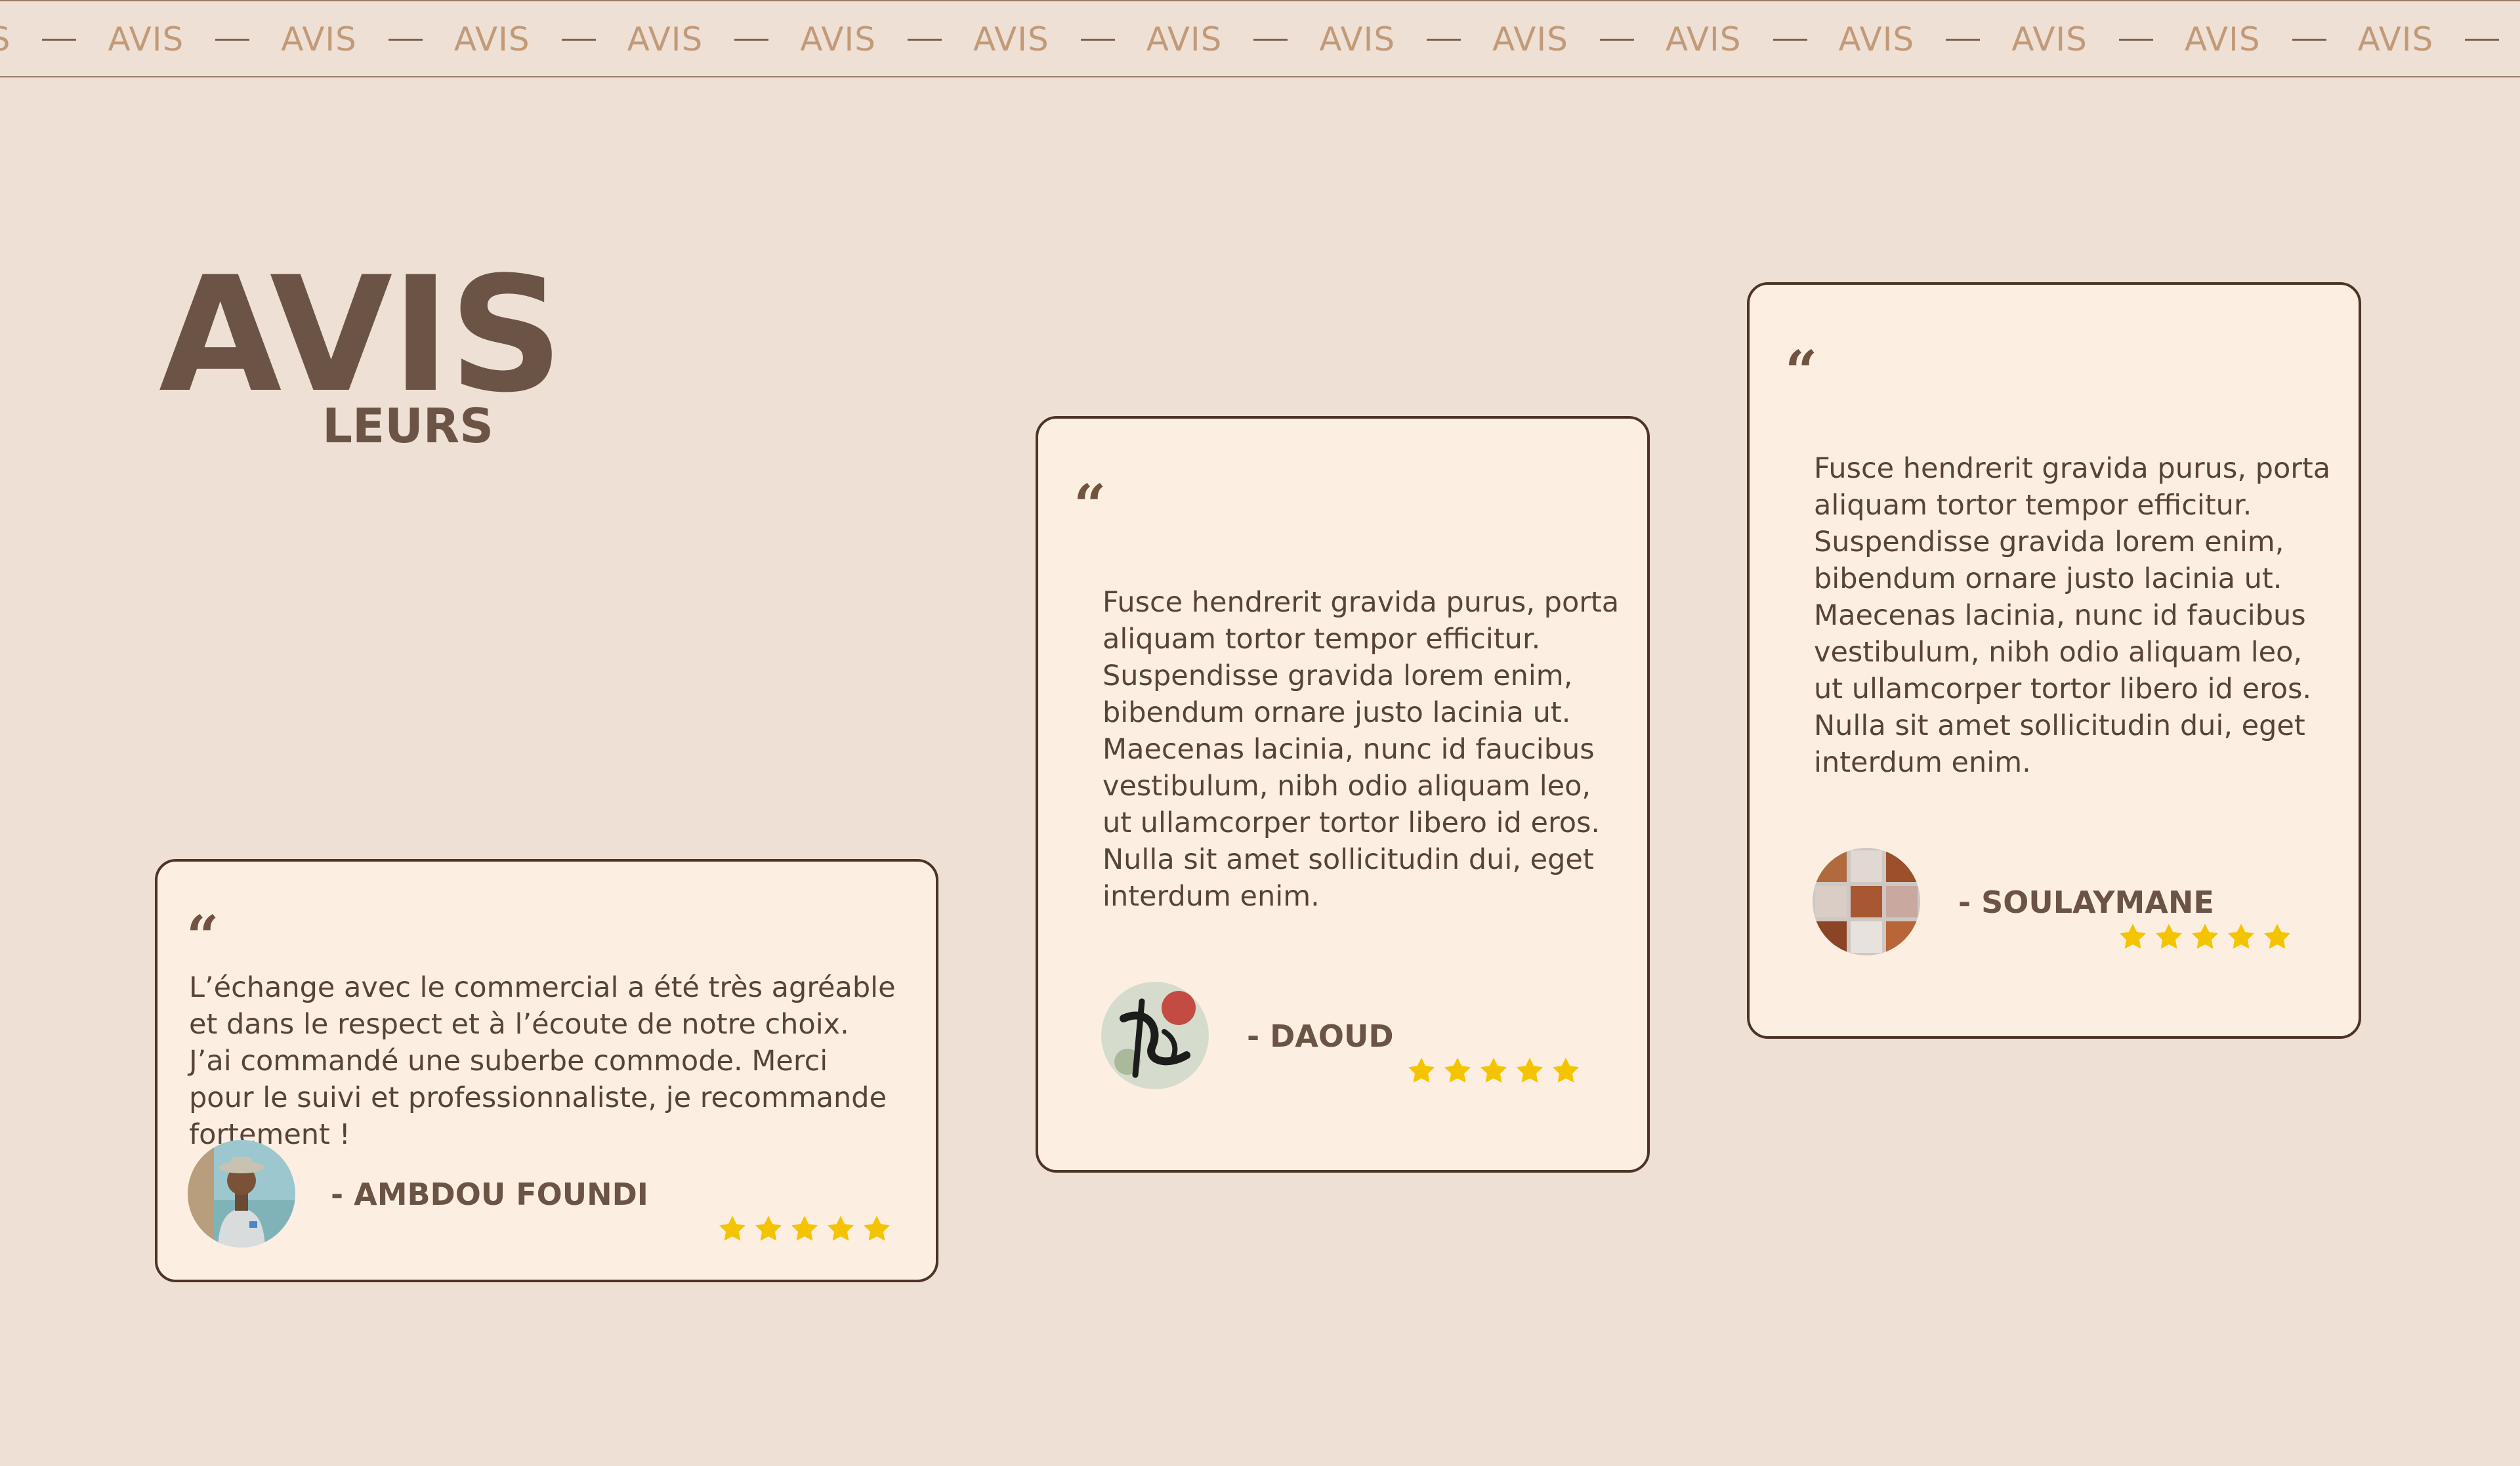  What do you see at coordinates (5, 39) in the screenshot?
I see `ticker-word-partial: IS` at bounding box center [5, 39].